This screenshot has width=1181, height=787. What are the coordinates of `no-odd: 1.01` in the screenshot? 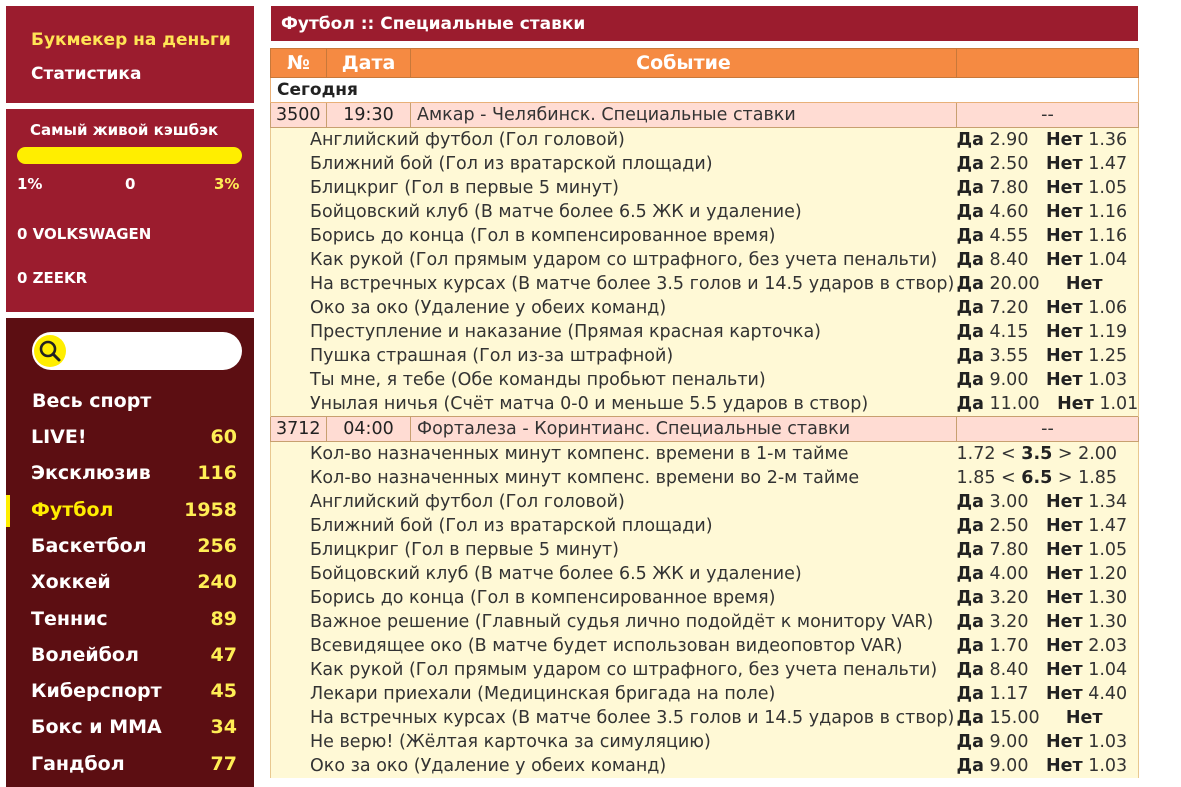 It's located at (1118, 404).